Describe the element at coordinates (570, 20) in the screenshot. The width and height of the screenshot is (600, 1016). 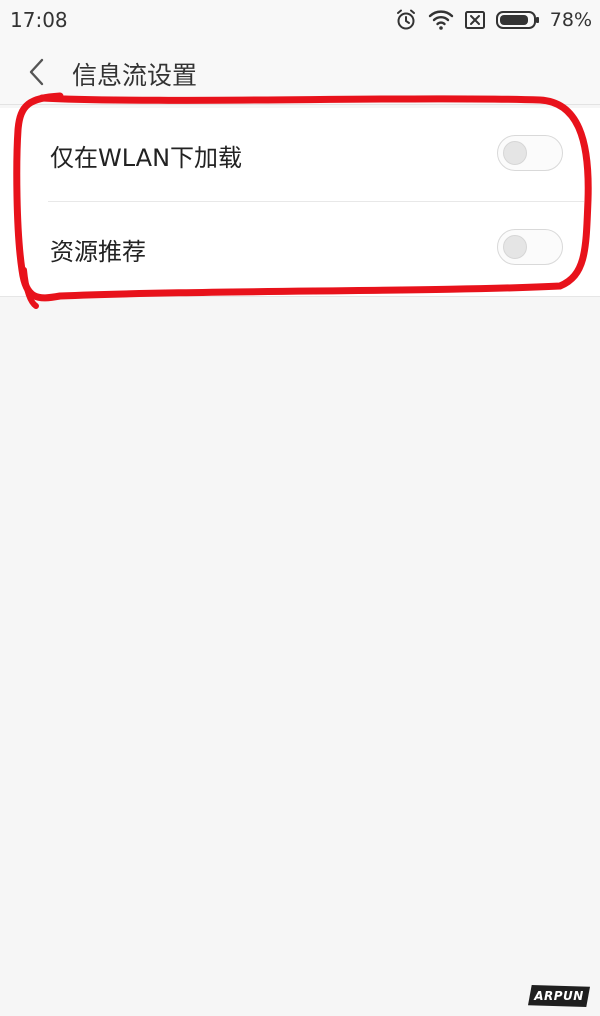
I see `battery-percent: 78%` at that location.